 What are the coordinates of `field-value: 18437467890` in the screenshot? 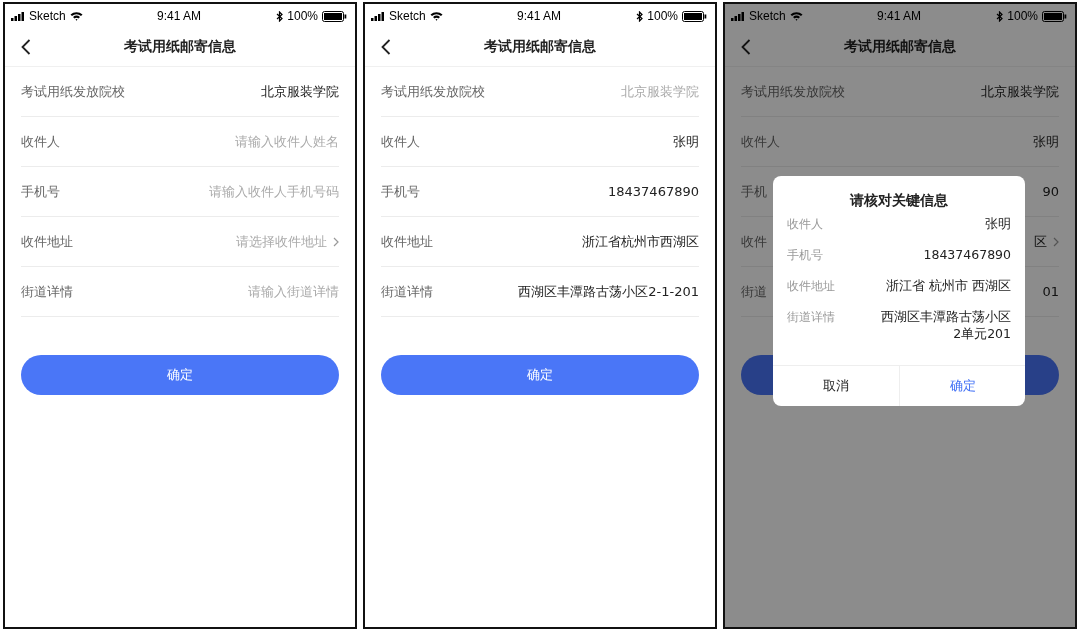 It's located at (653, 191).